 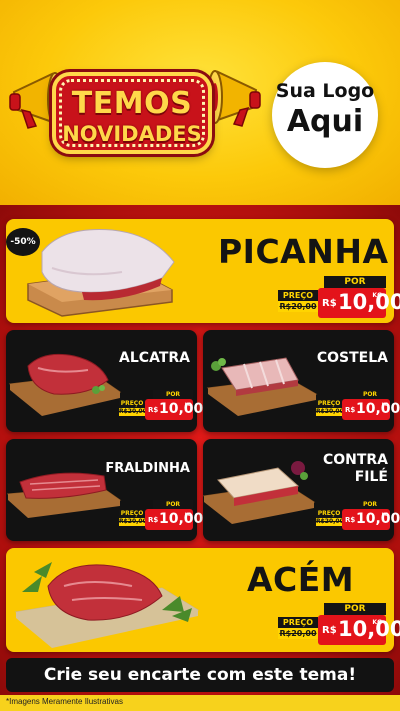 What do you see at coordinates (65, 384) in the screenshot?
I see `alcatra-image` at bounding box center [65, 384].